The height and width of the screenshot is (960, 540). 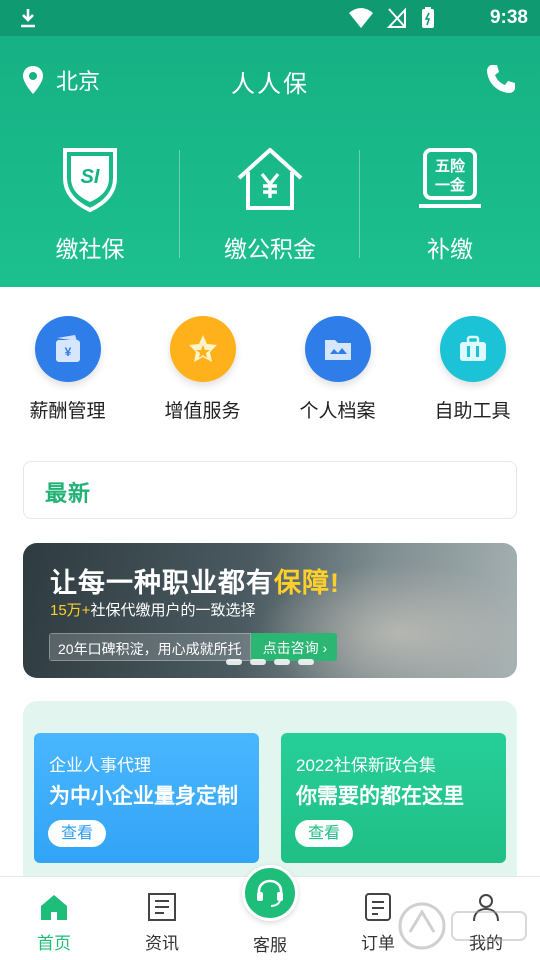 I want to click on banner-headline-highlight: 保障!, so click(x=307, y=583).